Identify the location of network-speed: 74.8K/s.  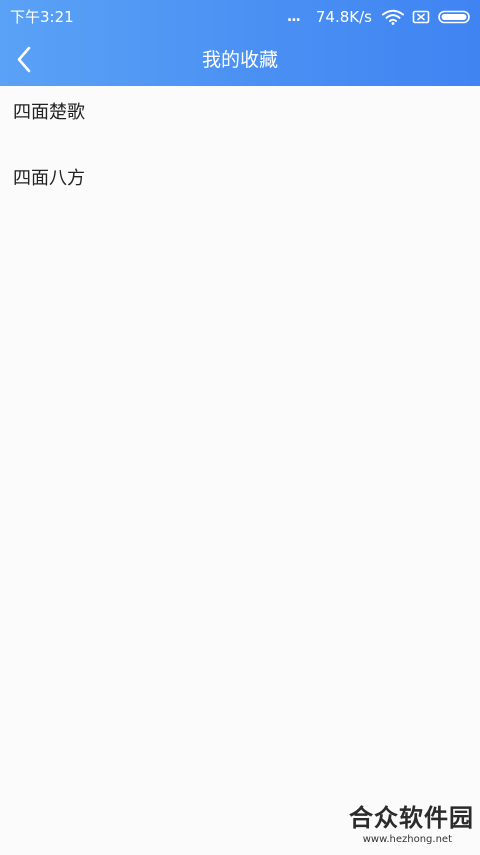
(343, 17).